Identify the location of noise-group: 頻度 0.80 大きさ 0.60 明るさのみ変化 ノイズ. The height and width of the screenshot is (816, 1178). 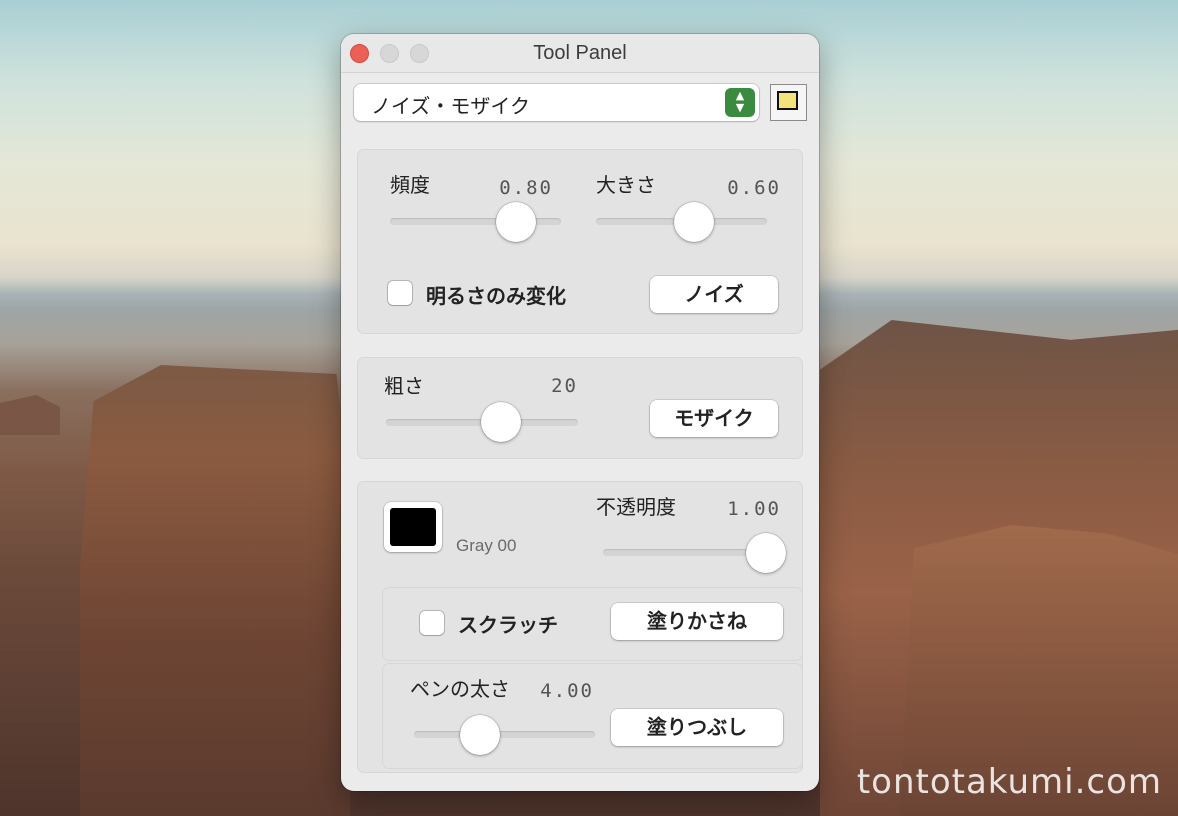
(580, 241).